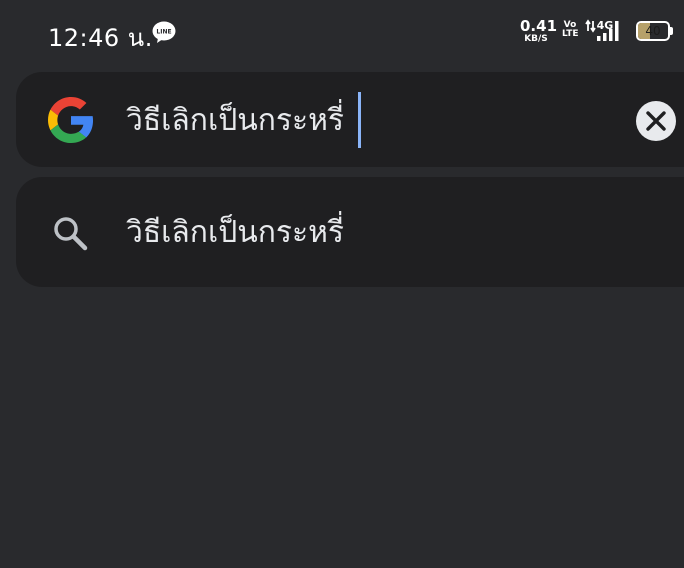 The width and height of the screenshot is (684, 568). What do you see at coordinates (235, 121) in the screenshot?
I see `search-input: วิธีเลิกเป็นกระหรี่` at bounding box center [235, 121].